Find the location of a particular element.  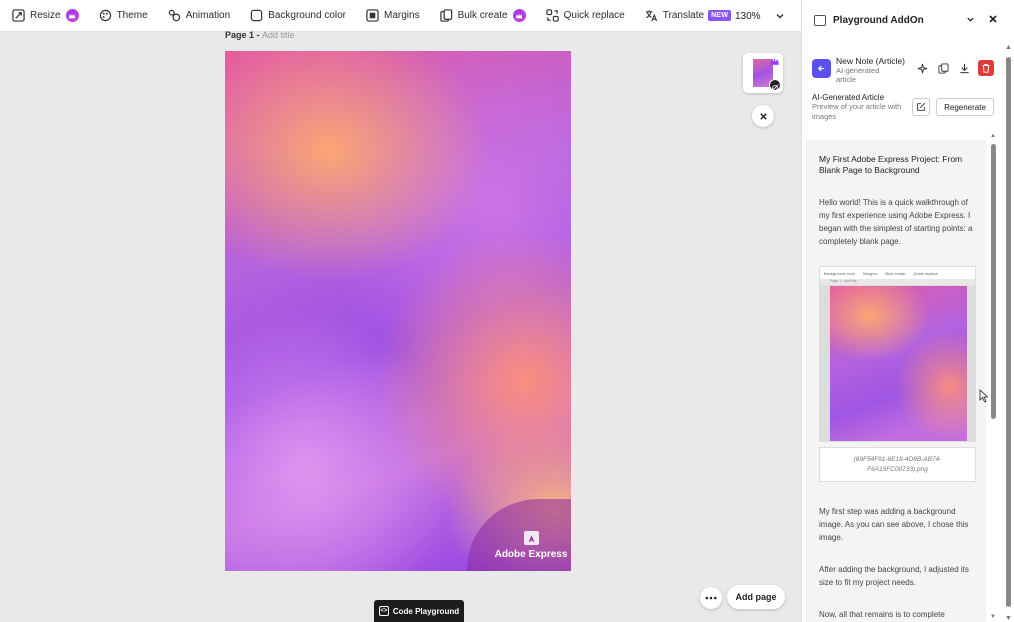

animation-icon is located at coordinates (174, 15).